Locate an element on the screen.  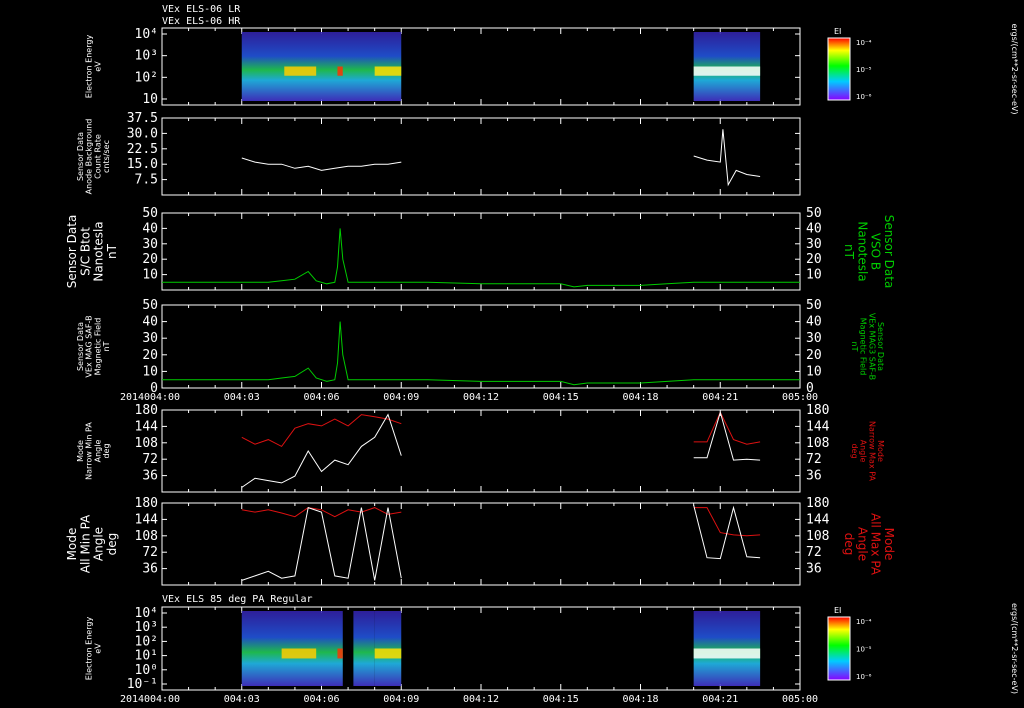
y-axis-label-line: Count Rate is located at coordinates (97, 156).